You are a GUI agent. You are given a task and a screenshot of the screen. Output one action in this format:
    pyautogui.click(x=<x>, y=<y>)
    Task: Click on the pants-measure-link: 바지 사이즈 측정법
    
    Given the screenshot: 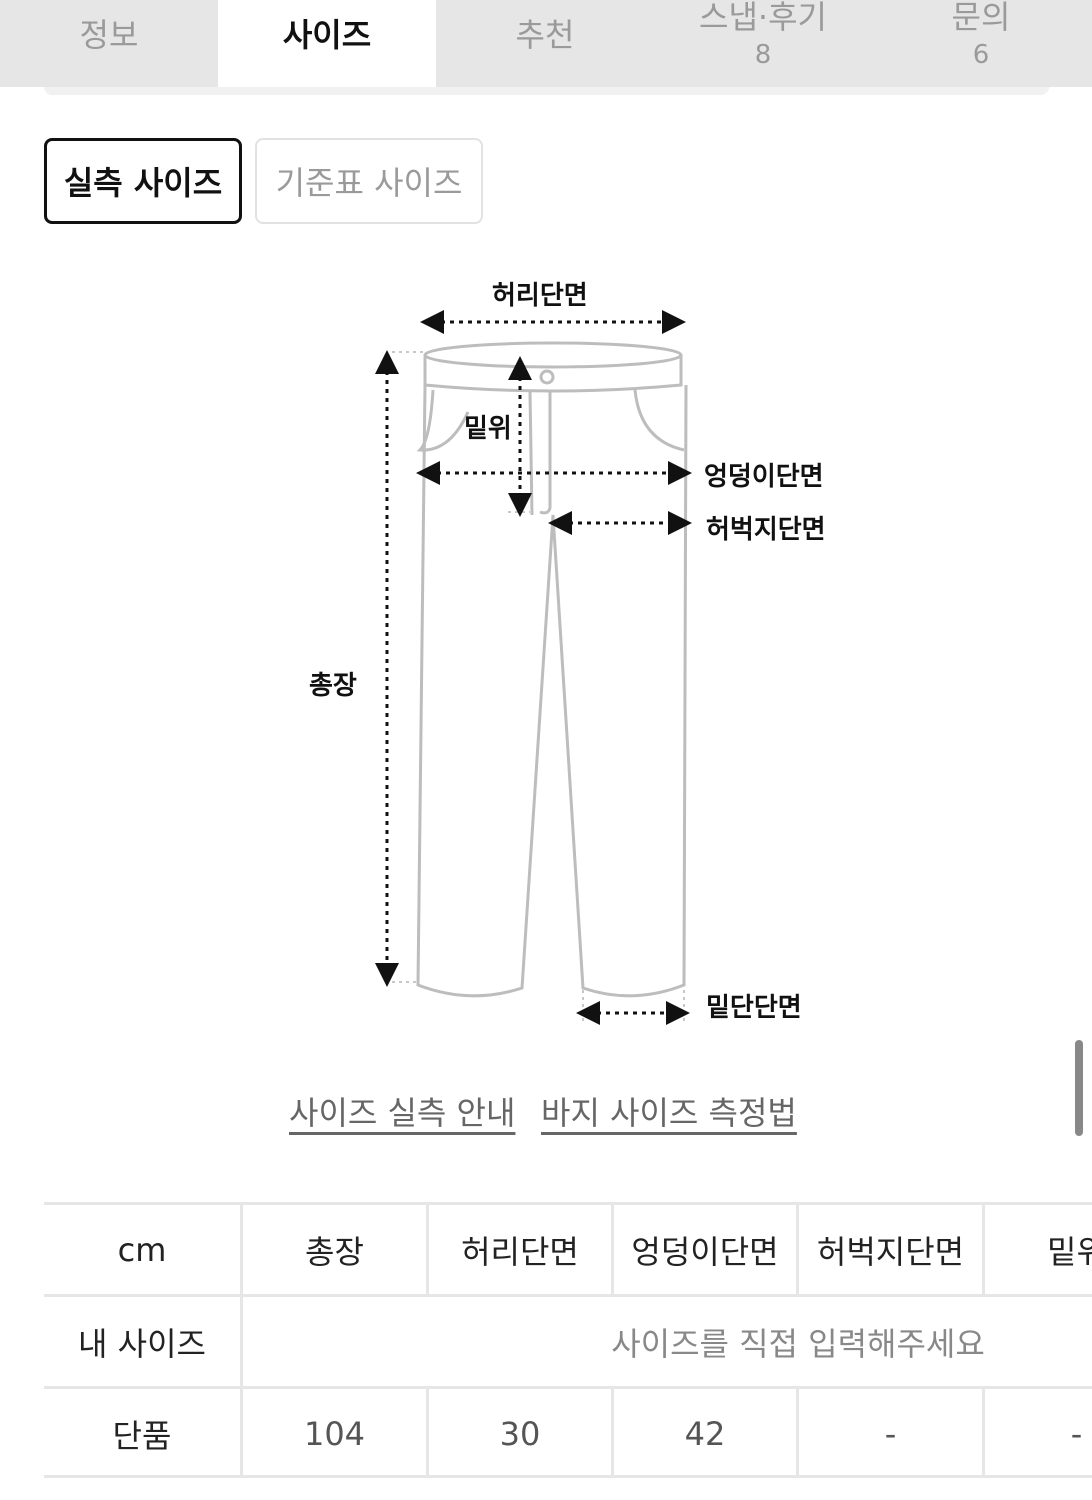 What is the action you would take?
    pyautogui.click(x=669, y=1111)
    